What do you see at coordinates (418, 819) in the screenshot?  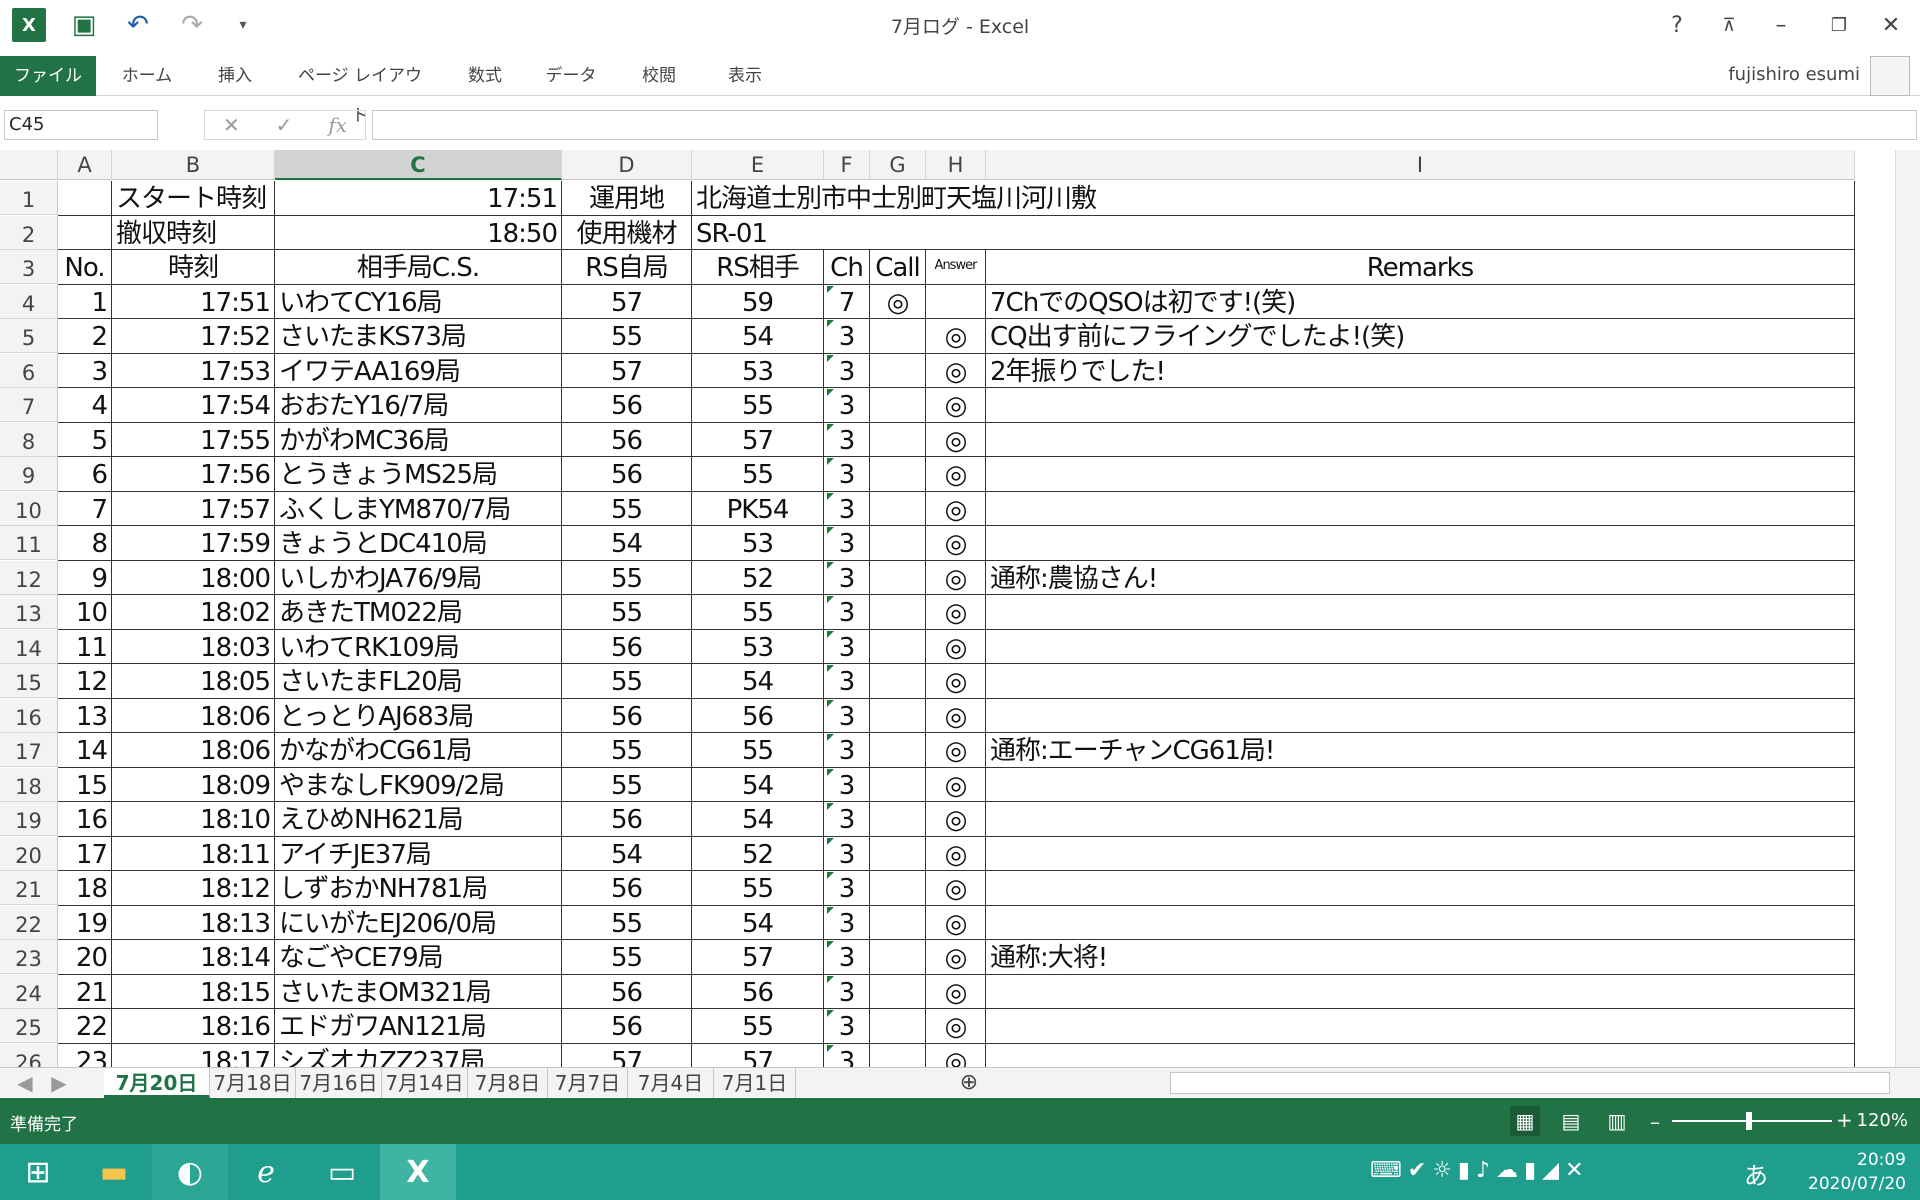 I see `callsign-cell: えひめNH621局` at bounding box center [418, 819].